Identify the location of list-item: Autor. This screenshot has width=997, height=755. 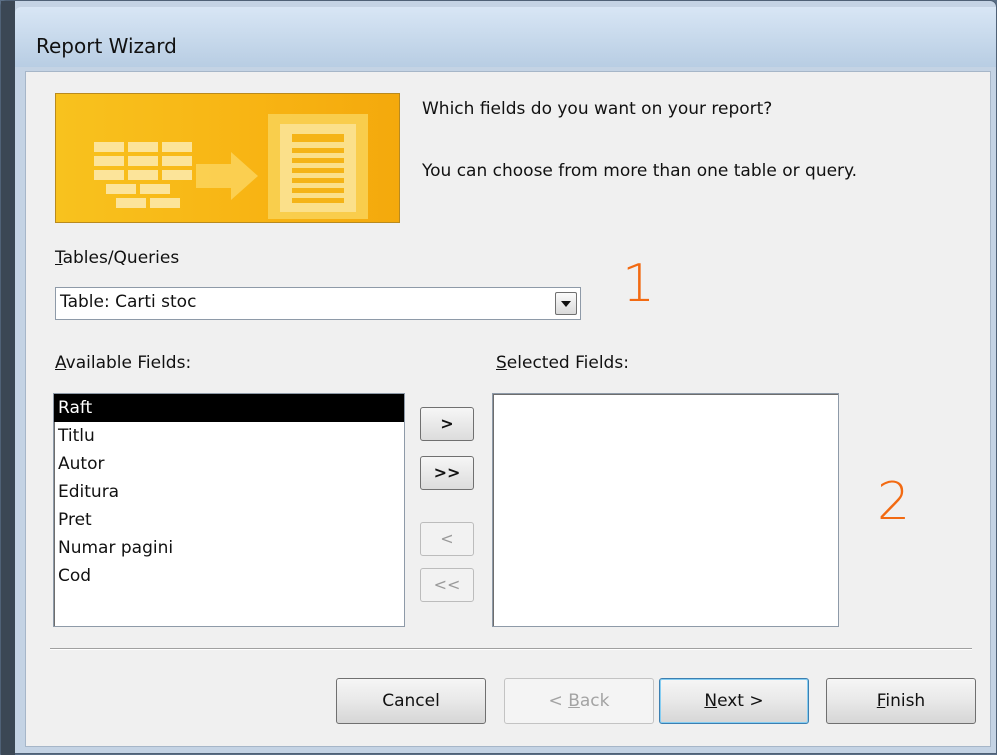
(229, 464).